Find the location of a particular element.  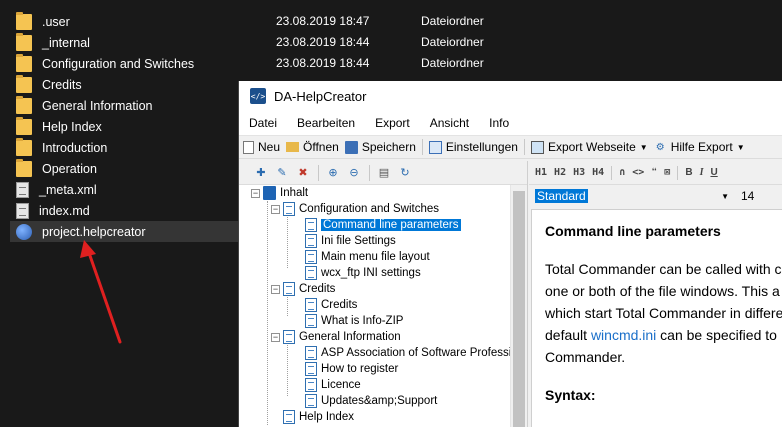

open-button: Öffnen is located at coordinates (312, 147).